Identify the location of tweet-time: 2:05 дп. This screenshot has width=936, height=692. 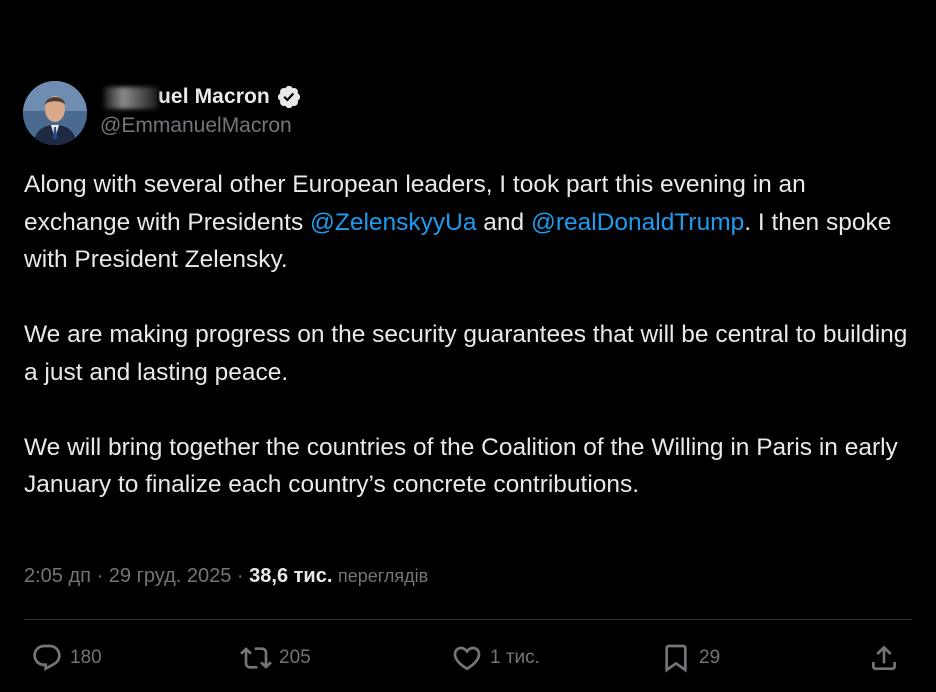
(57, 576).